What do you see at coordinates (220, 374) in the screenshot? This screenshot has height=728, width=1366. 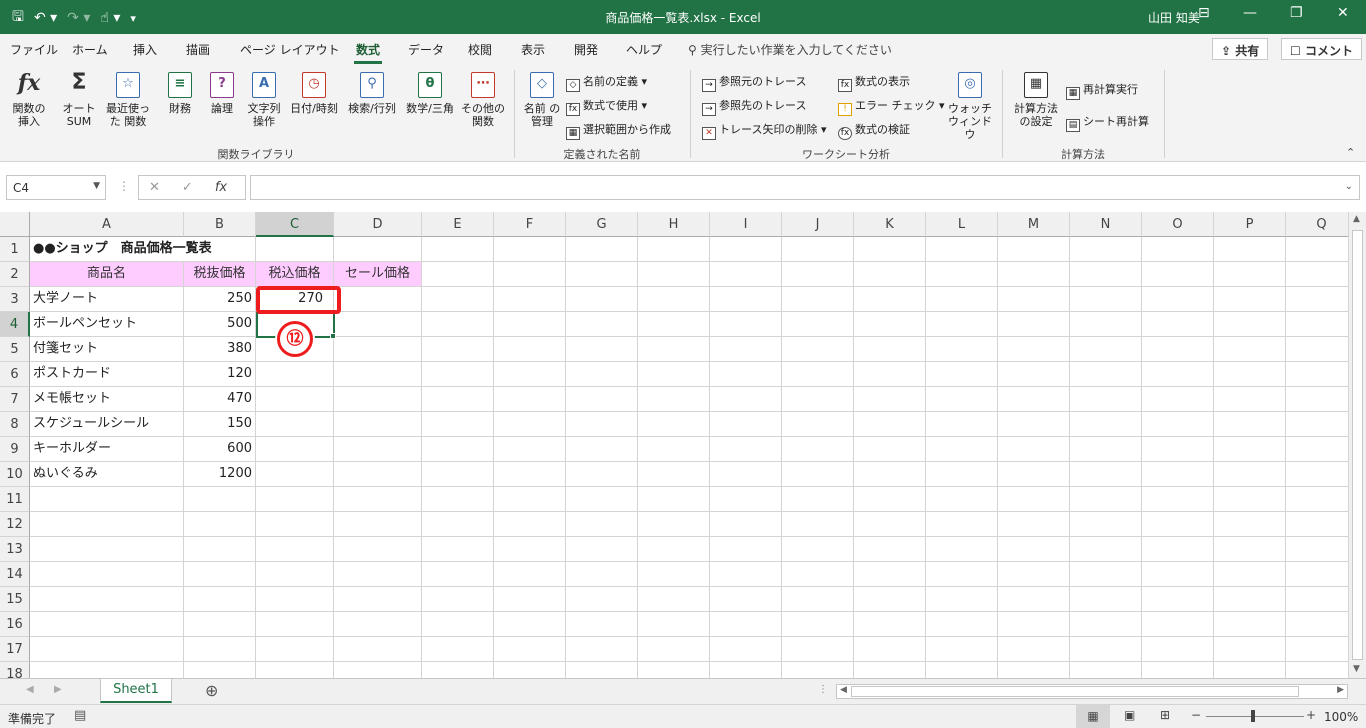 I see `price-cell: 120` at bounding box center [220, 374].